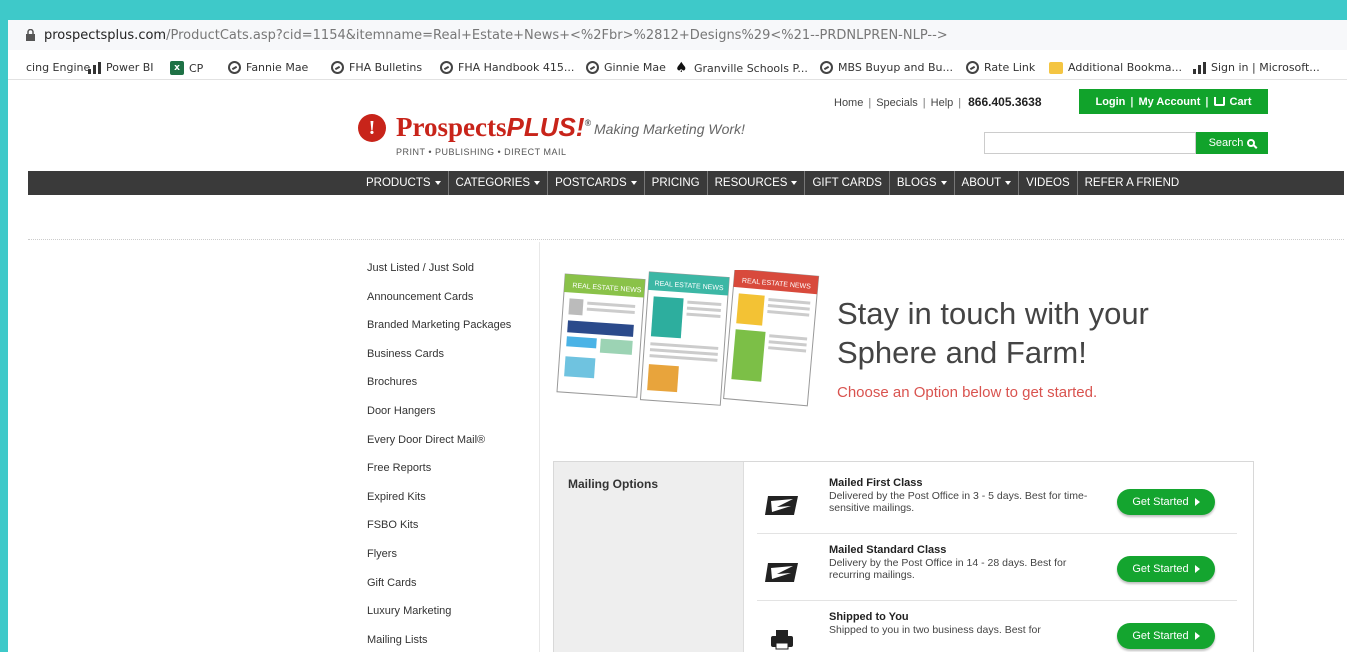 The image size is (1347, 652). I want to click on home-link: Home, so click(848, 103).